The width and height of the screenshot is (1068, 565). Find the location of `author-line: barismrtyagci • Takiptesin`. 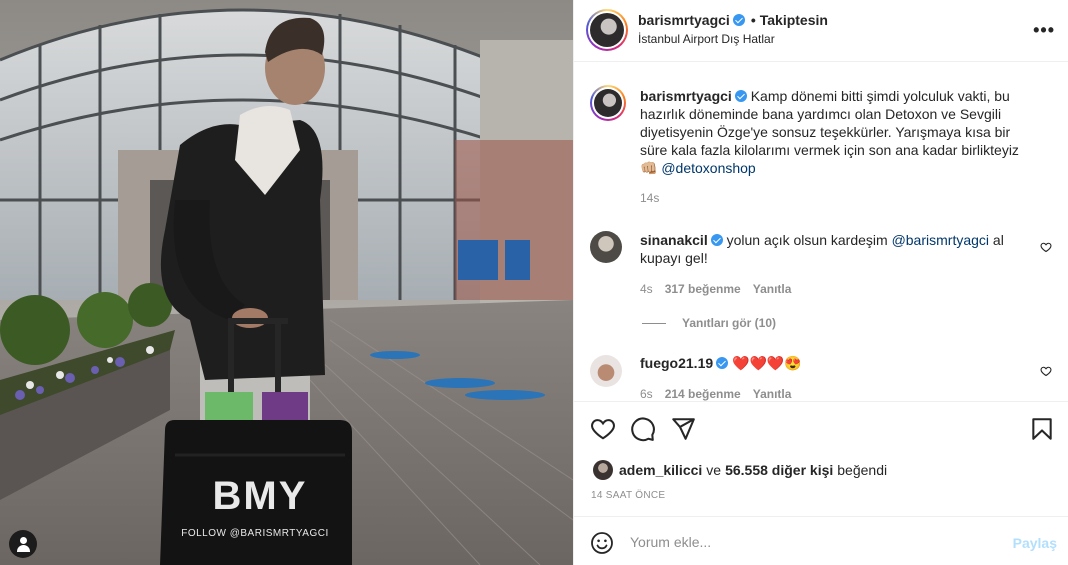

author-line: barismrtyagci • Takiptesin is located at coordinates (733, 20).